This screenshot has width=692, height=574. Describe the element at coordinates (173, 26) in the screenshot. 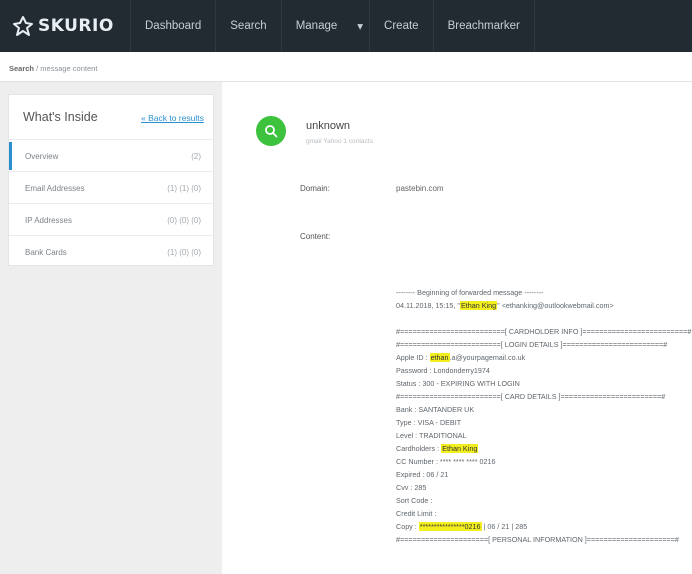

I see `nav-dashboard: Dashboard` at that location.